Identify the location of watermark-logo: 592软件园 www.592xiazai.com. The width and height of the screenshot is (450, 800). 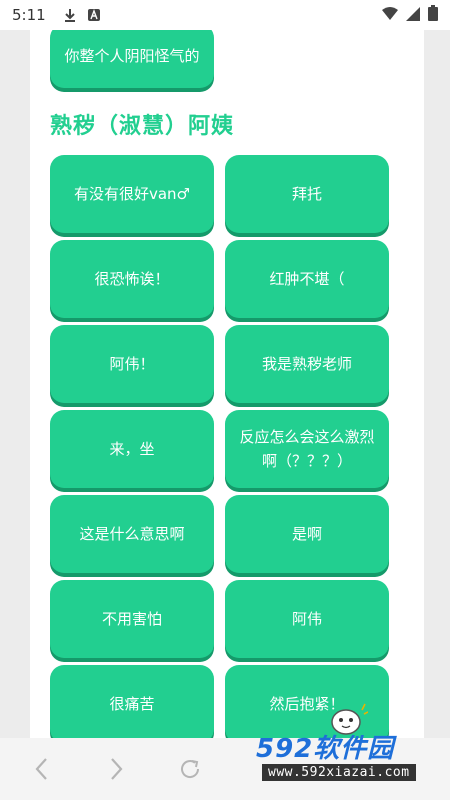
(348, 758).